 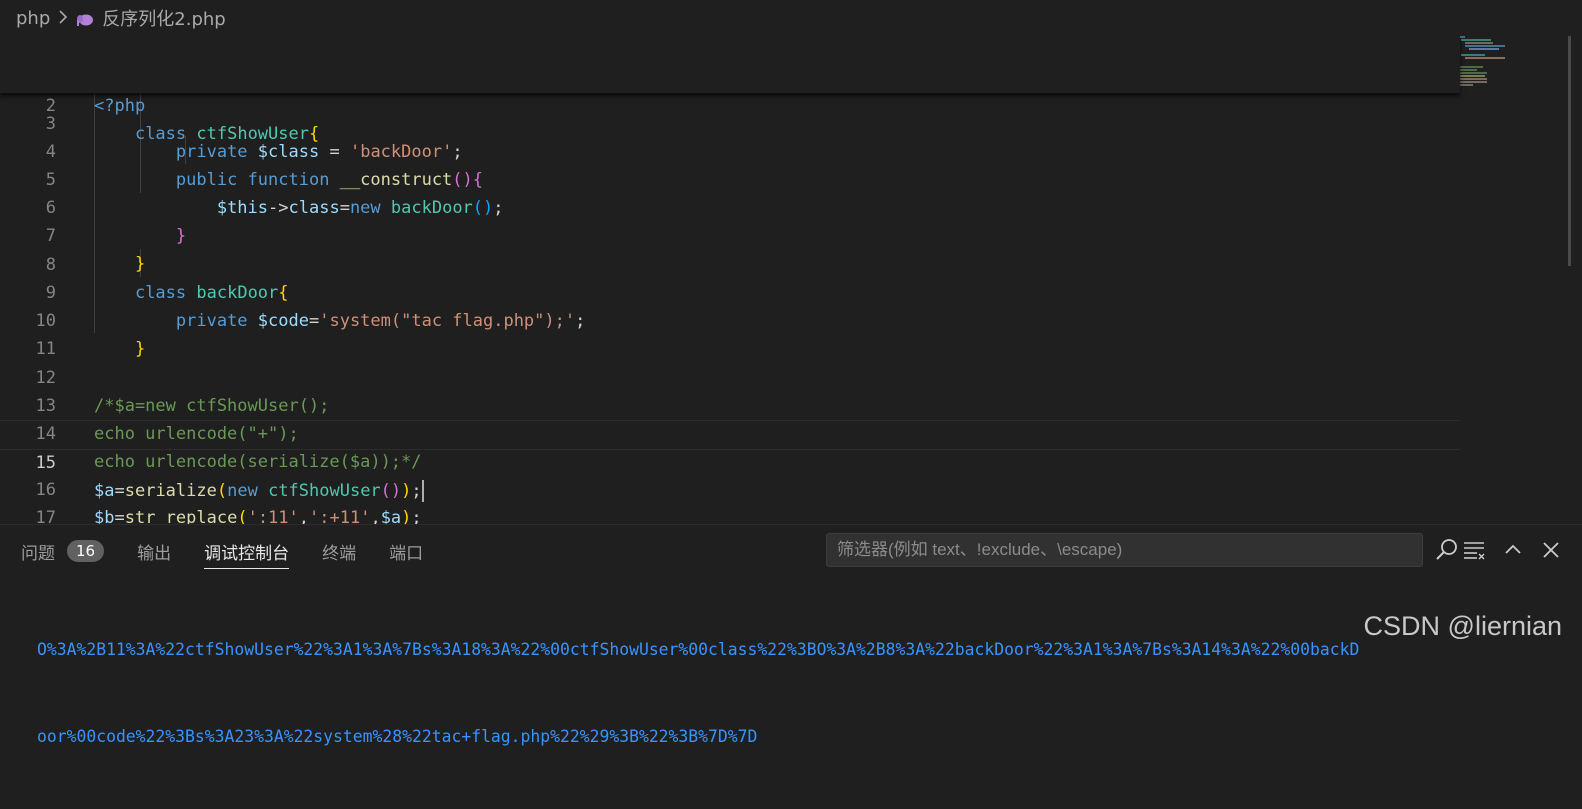 I want to click on tab-problems: 问题 16, so click(x=63, y=551).